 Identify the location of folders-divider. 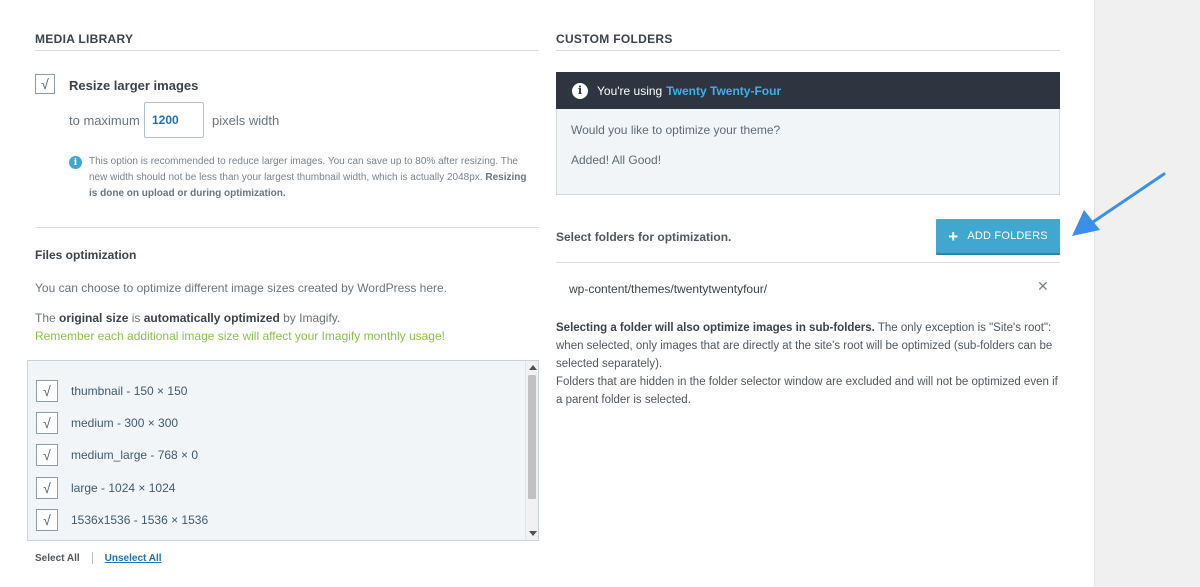
(808, 262).